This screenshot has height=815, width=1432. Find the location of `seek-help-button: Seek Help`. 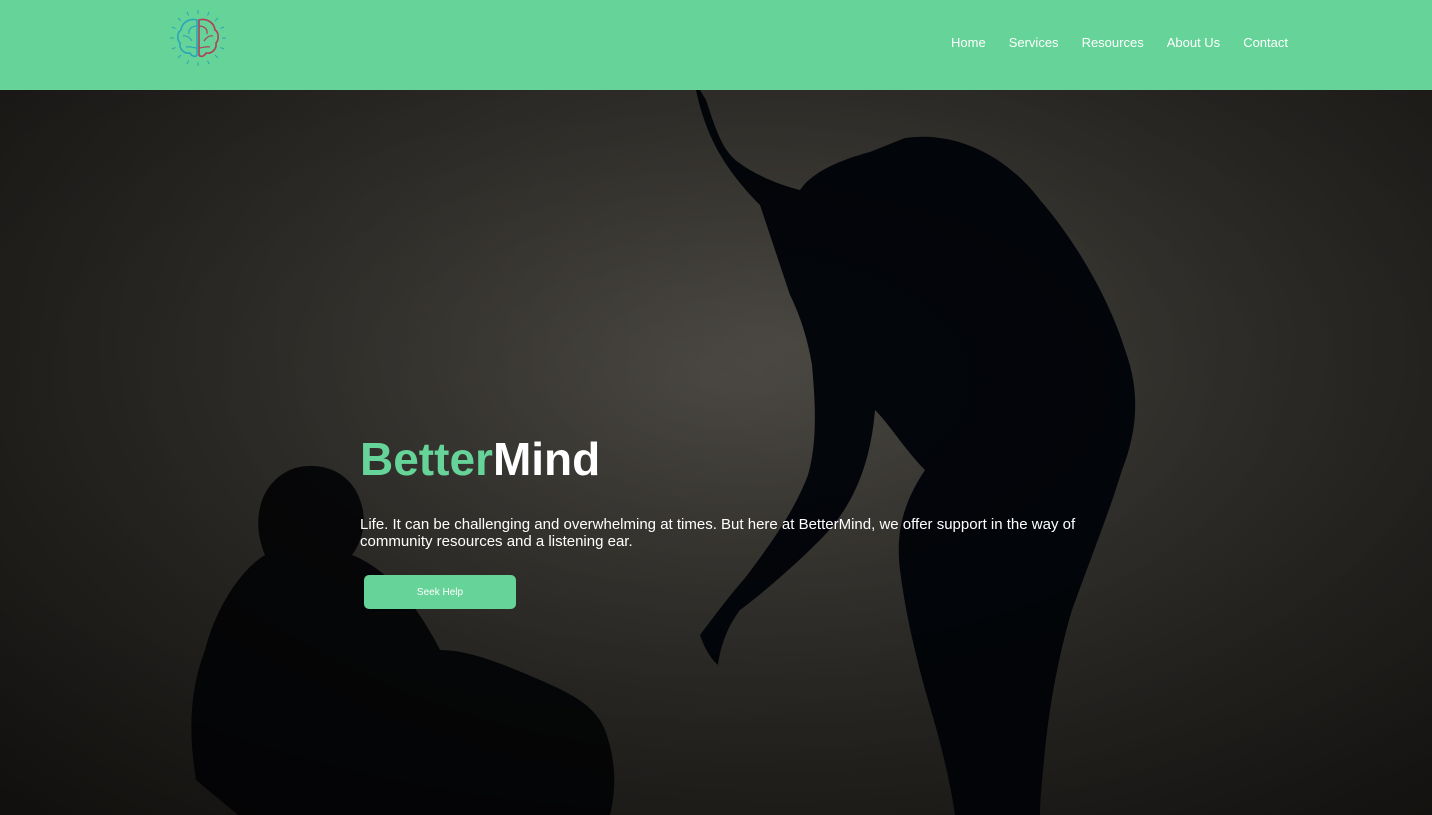

seek-help-button: Seek Help is located at coordinates (440, 592).